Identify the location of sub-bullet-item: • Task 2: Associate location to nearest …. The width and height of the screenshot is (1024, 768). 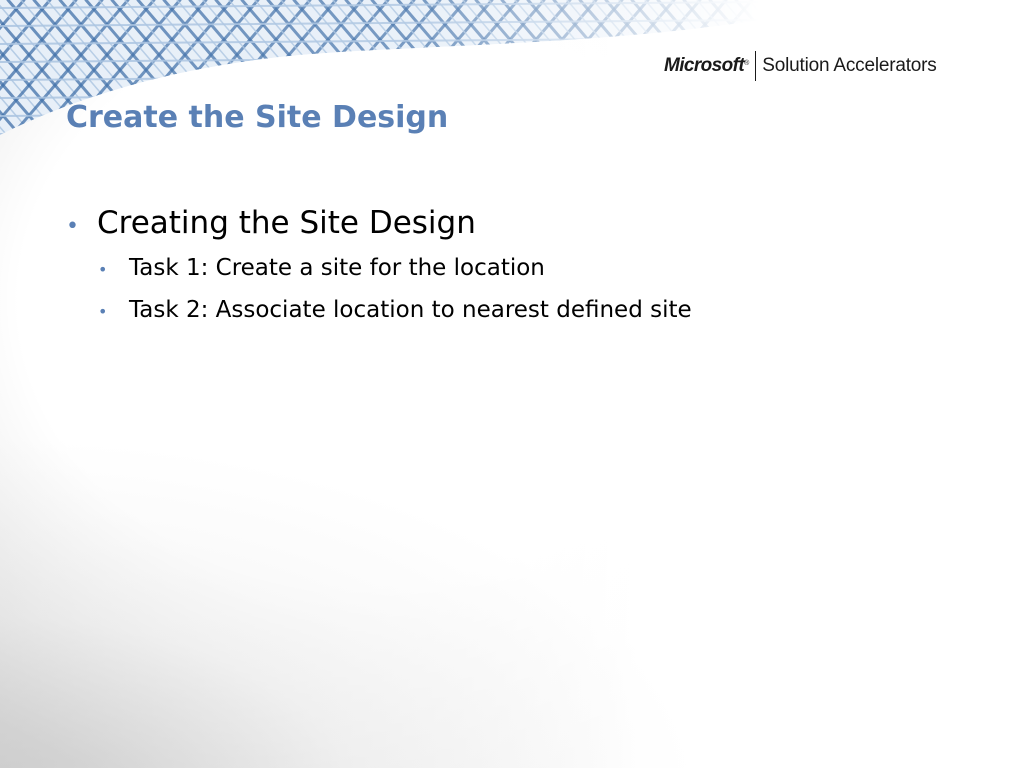
(395, 310).